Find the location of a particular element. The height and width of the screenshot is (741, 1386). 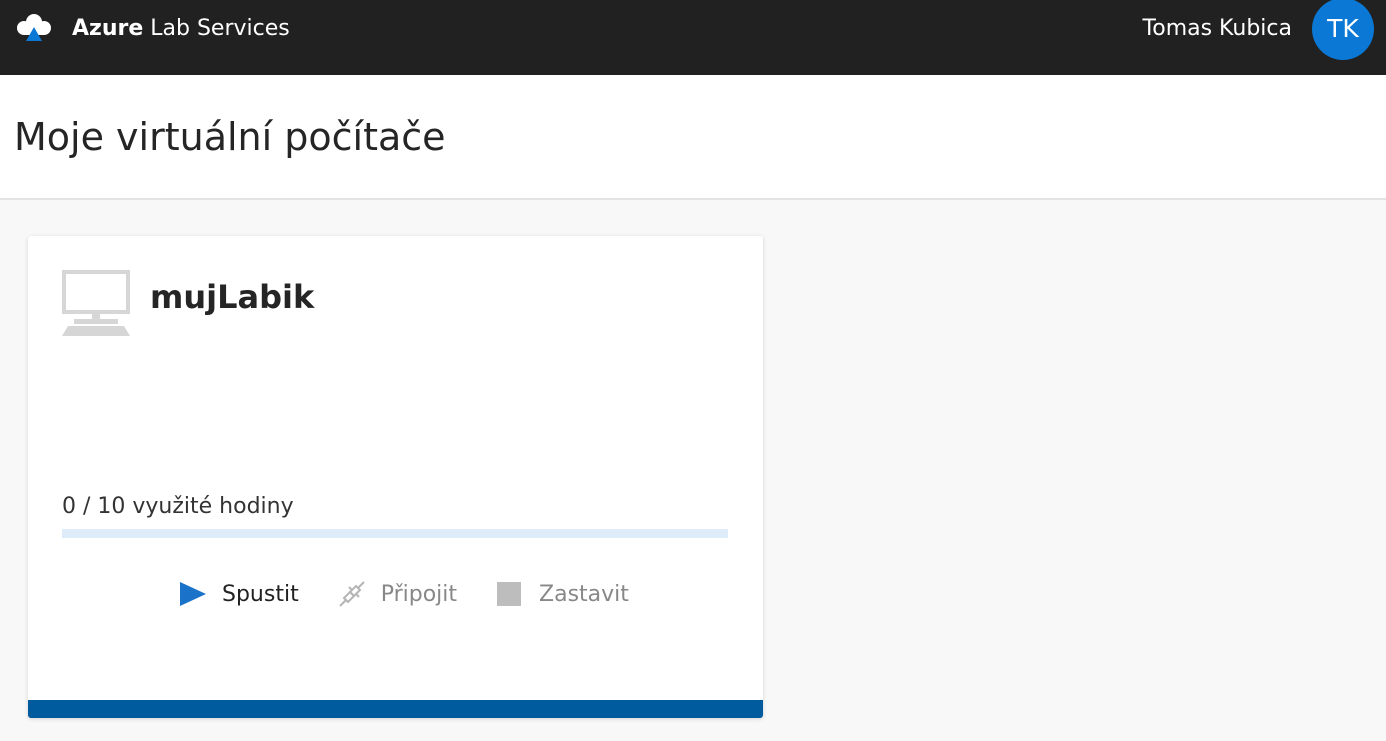

usage-progress-bar is located at coordinates (395, 533).